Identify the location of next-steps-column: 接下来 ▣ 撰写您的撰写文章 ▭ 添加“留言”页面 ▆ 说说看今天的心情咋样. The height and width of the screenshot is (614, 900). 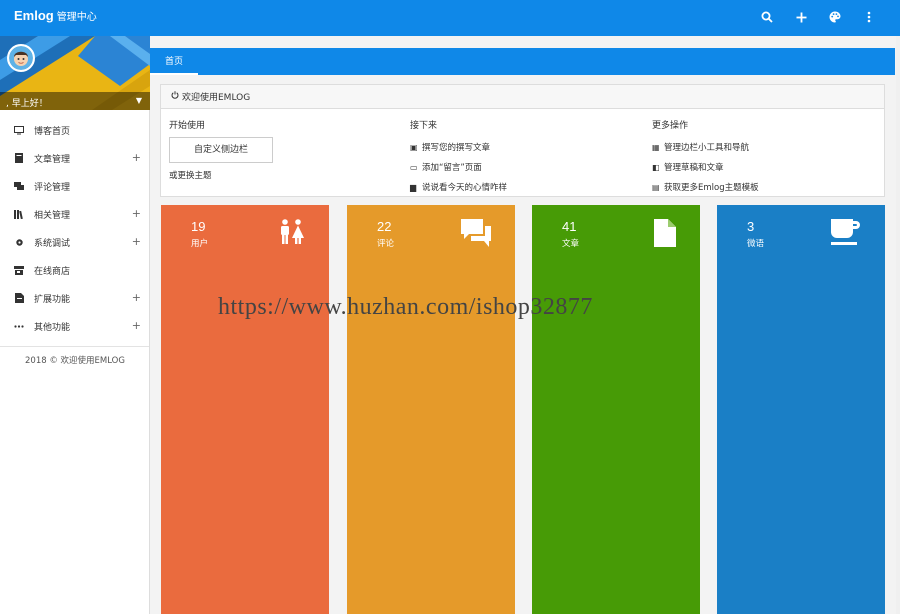
(458, 157).